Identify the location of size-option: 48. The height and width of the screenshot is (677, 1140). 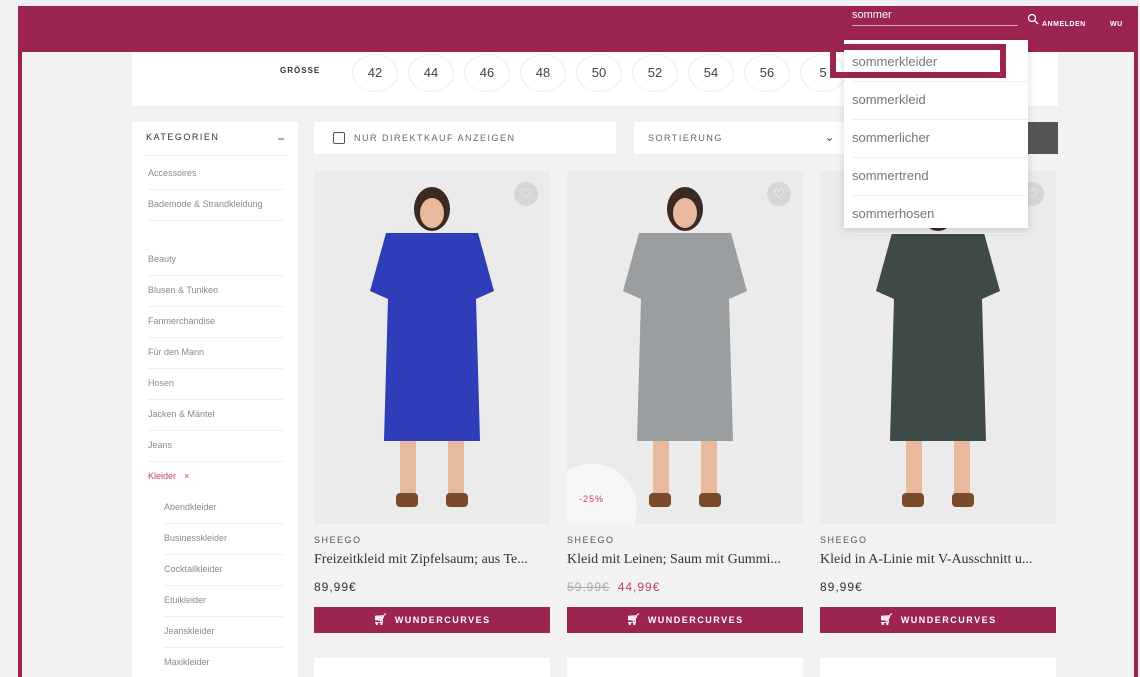
(543, 73).